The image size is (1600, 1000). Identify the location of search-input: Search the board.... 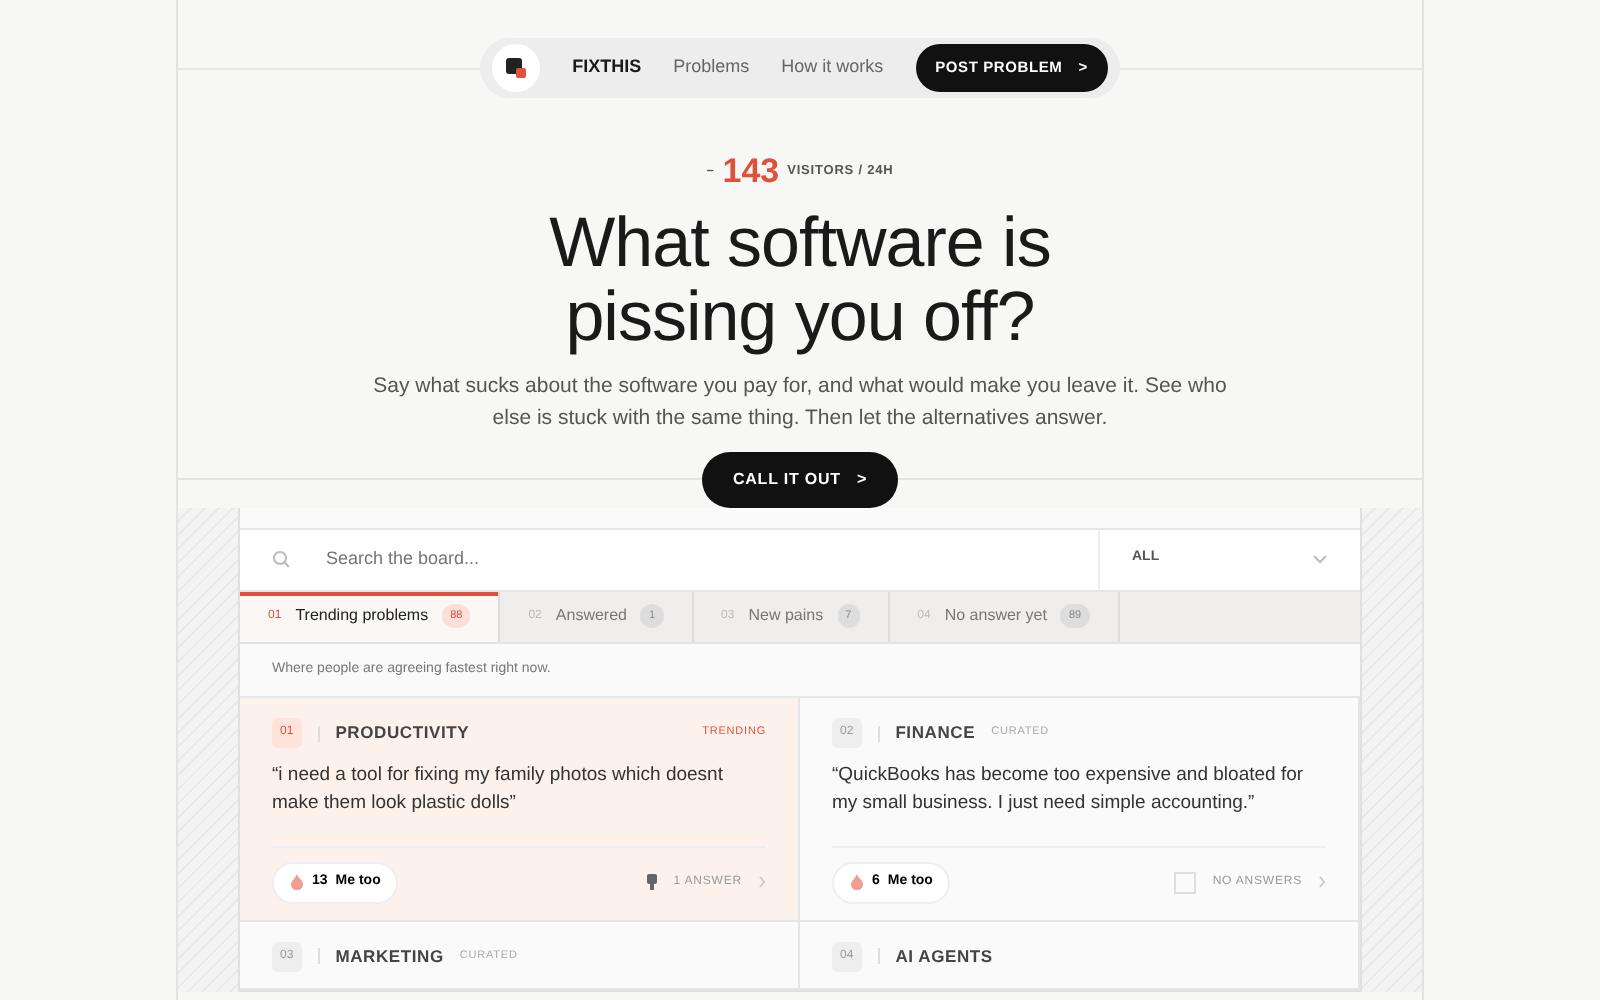
(710, 559).